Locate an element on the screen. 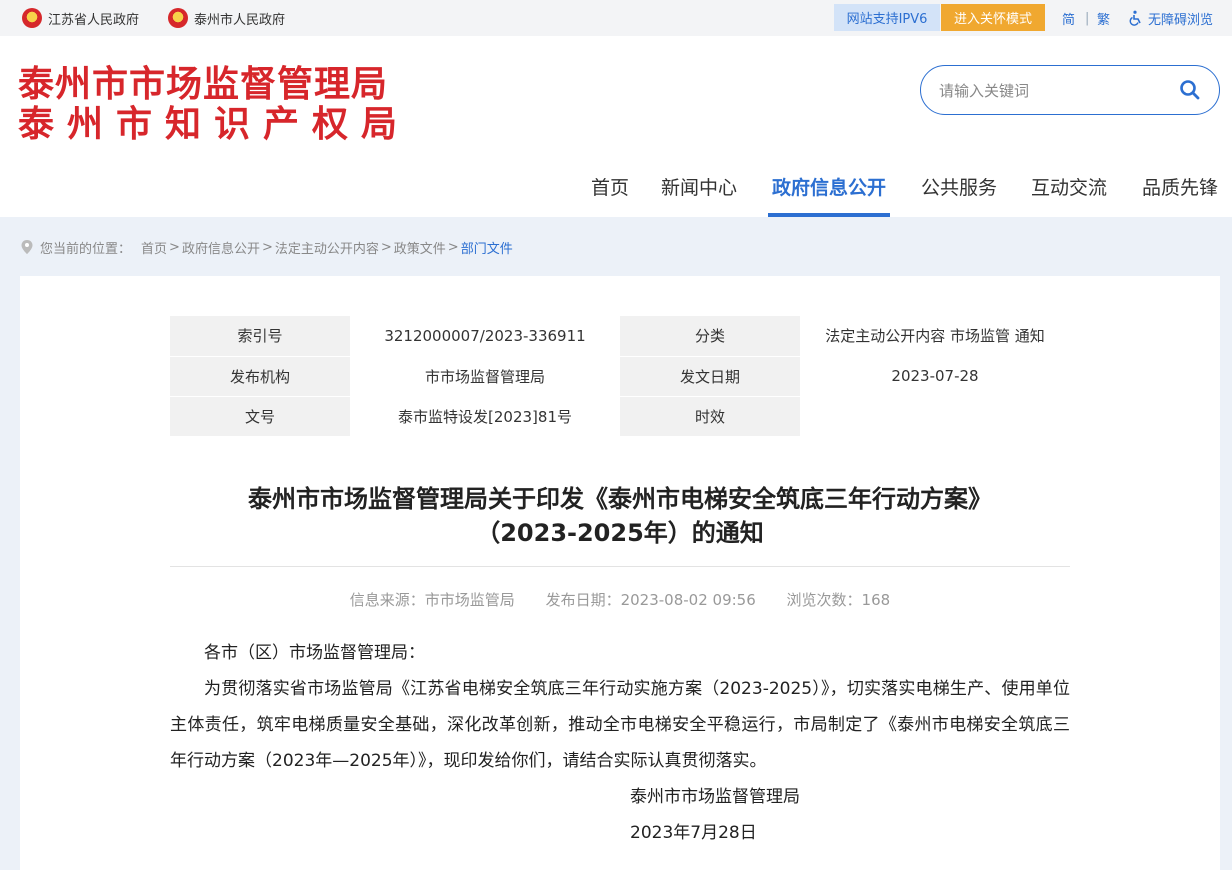 This screenshot has height=870, width=1232. date-value: 2023-07-28 is located at coordinates (935, 376).